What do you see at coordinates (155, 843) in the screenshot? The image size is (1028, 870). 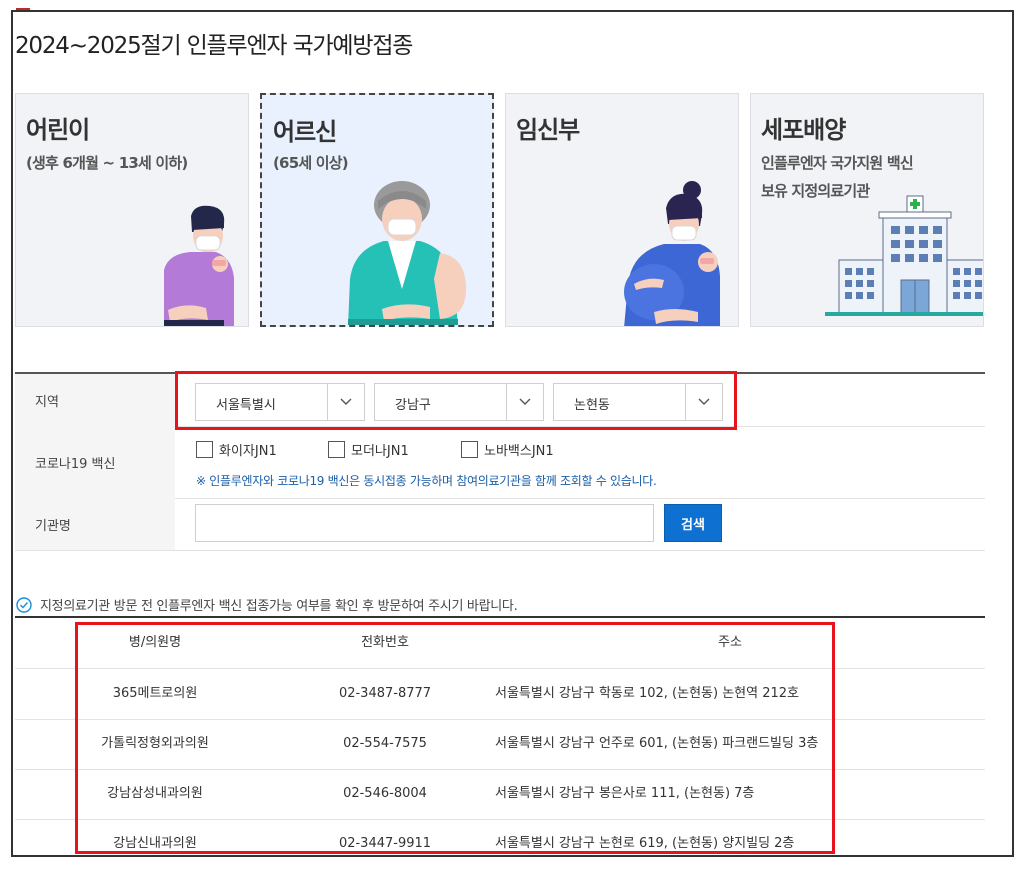 I see `clinic-name: 강남신내과의원` at bounding box center [155, 843].